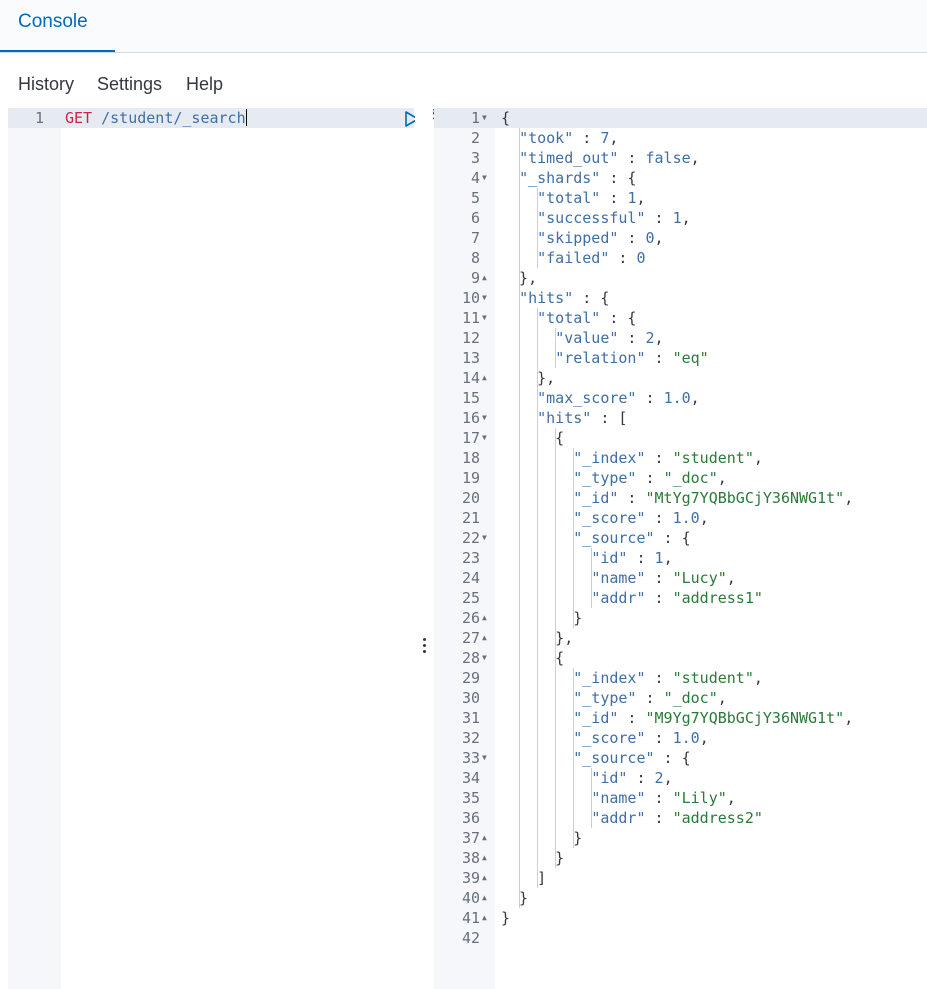 This screenshot has width=927, height=989. Describe the element at coordinates (470, 558) in the screenshot. I see `response-line-number: 23` at that location.